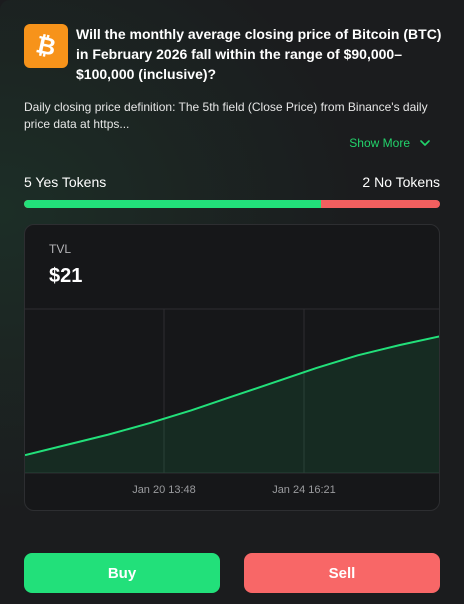 This screenshot has width=464, height=604. What do you see at coordinates (425, 142) in the screenshot?
I see `chevron-down-icon` at bounding box center [425, 142].